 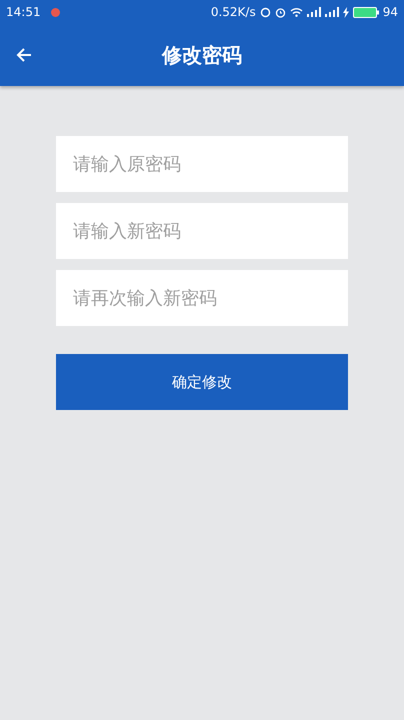 What do you see at coordinates (23, 12) in the screenshot?
I see `status-time: 14:51` at bounding box center [23, 12].